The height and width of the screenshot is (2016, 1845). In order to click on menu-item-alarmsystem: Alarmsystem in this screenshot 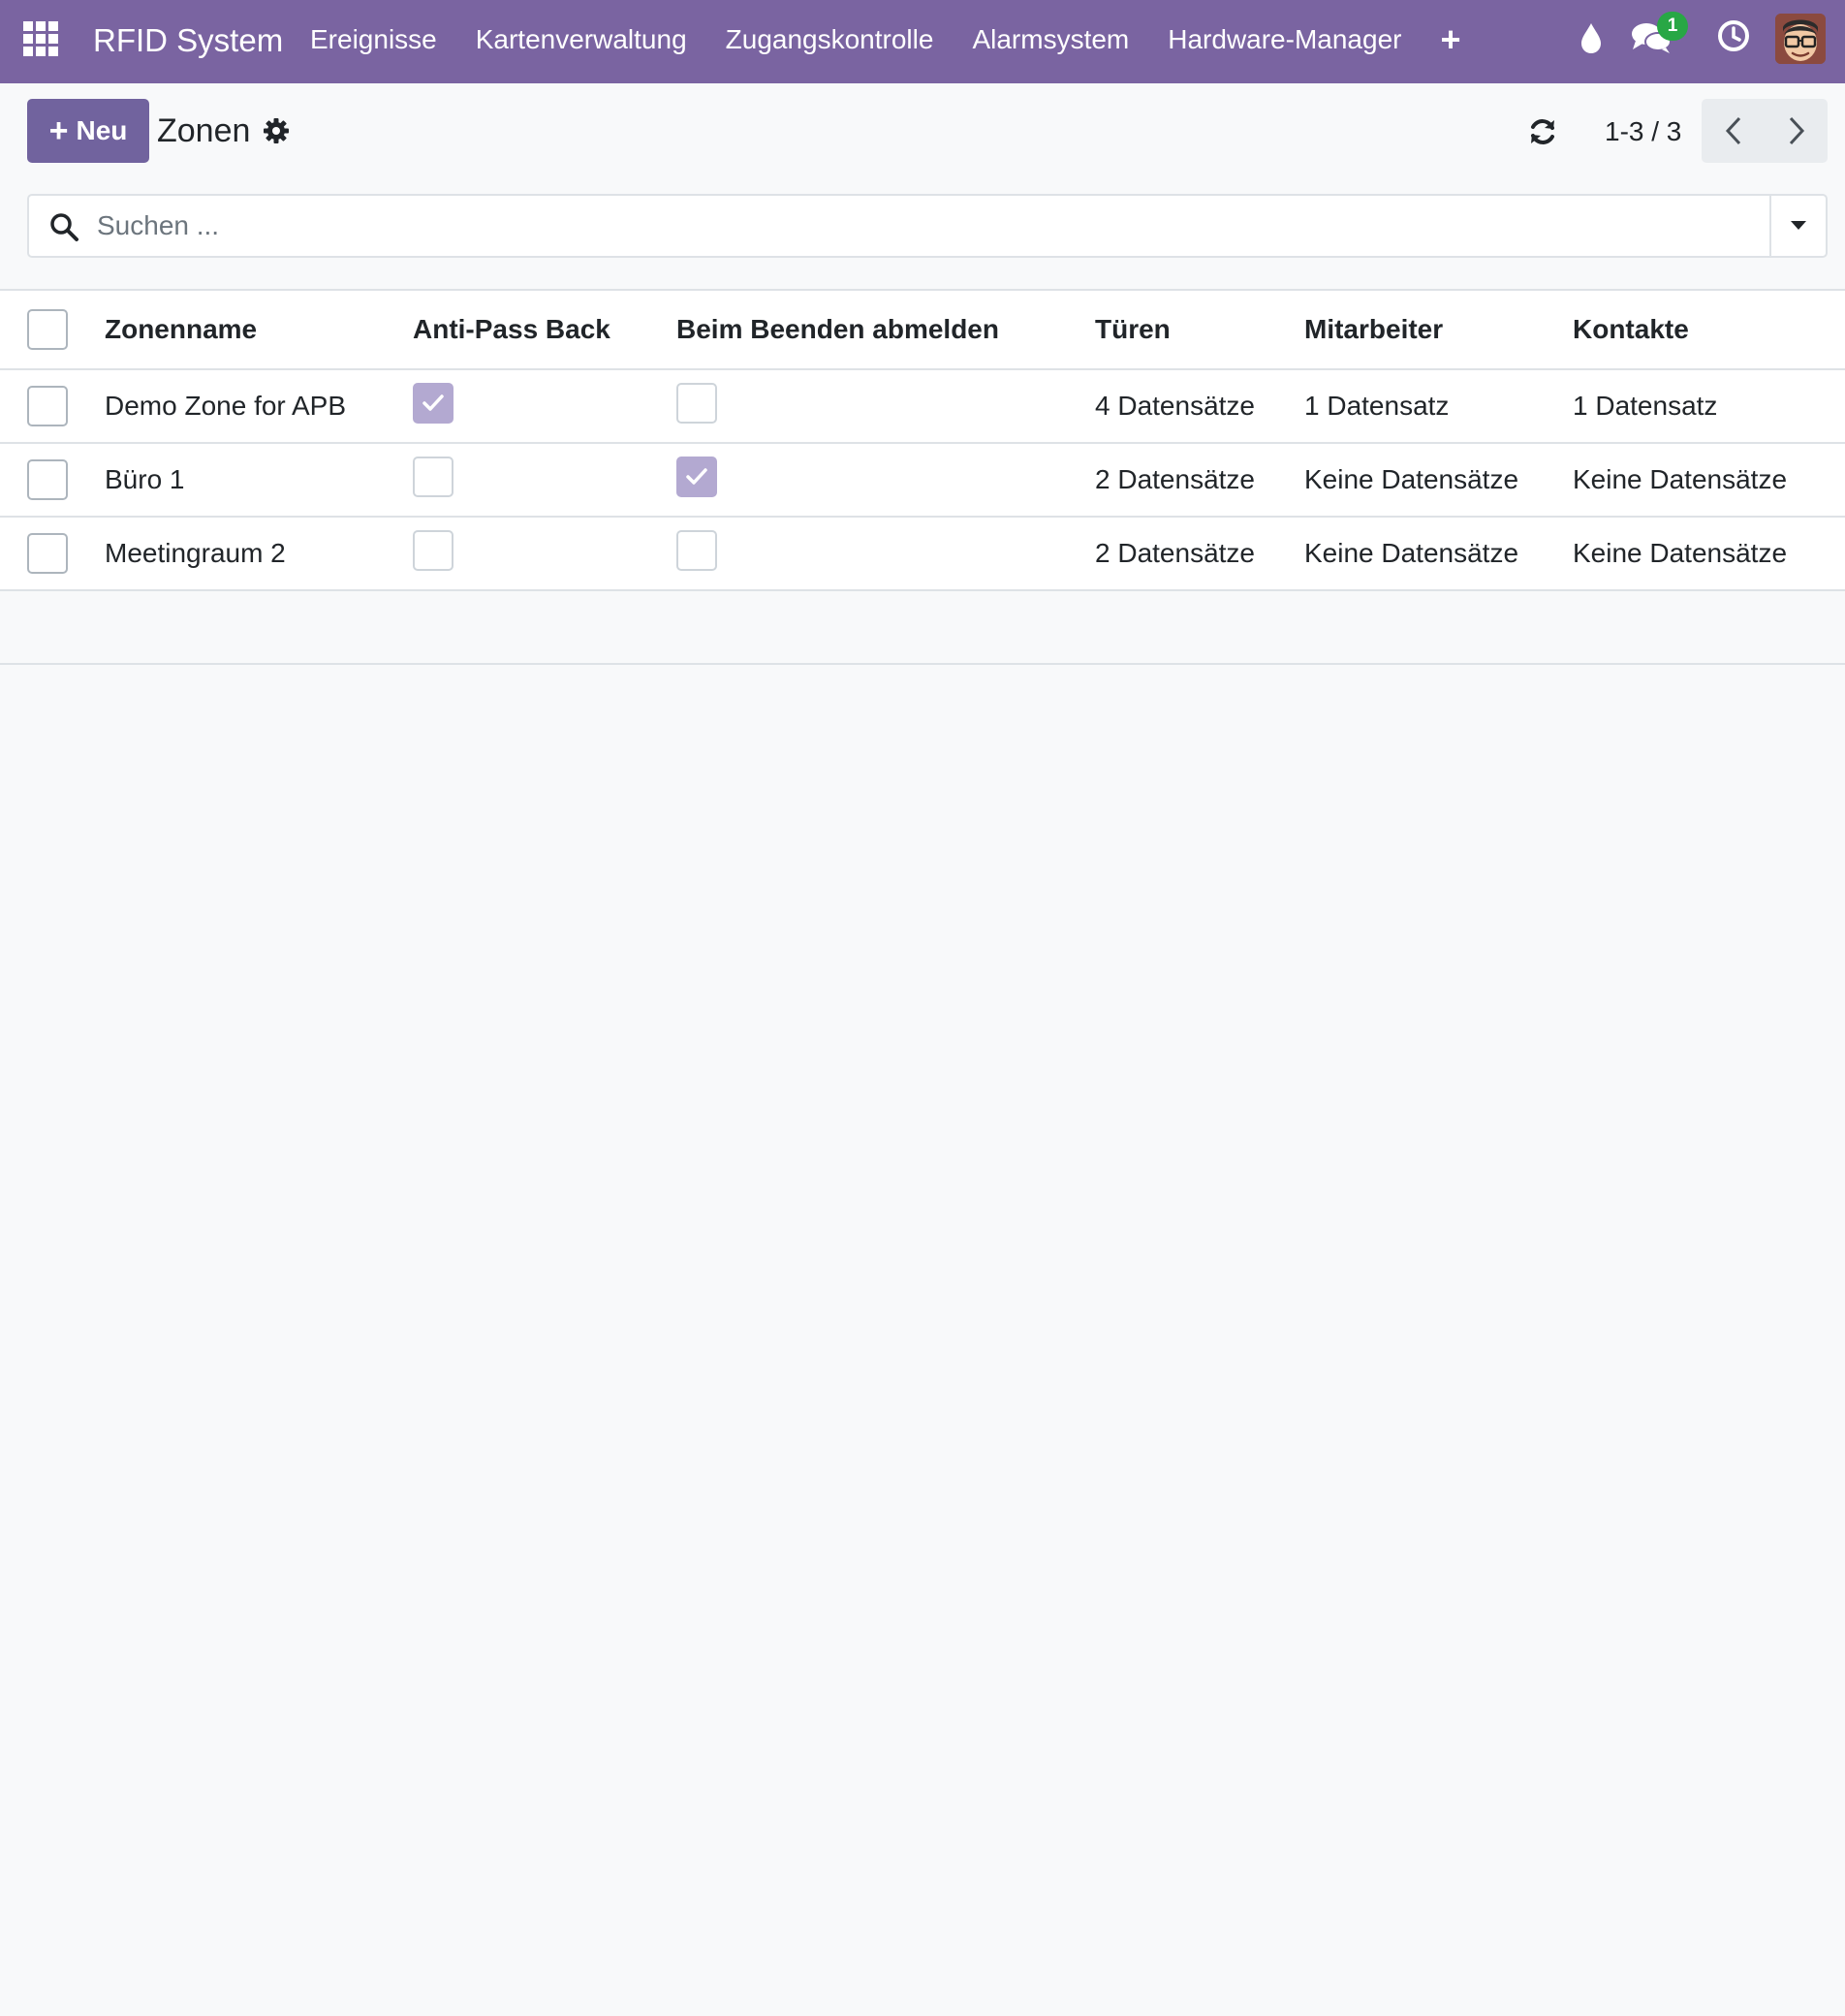, I will do `click(1050, 40)`.